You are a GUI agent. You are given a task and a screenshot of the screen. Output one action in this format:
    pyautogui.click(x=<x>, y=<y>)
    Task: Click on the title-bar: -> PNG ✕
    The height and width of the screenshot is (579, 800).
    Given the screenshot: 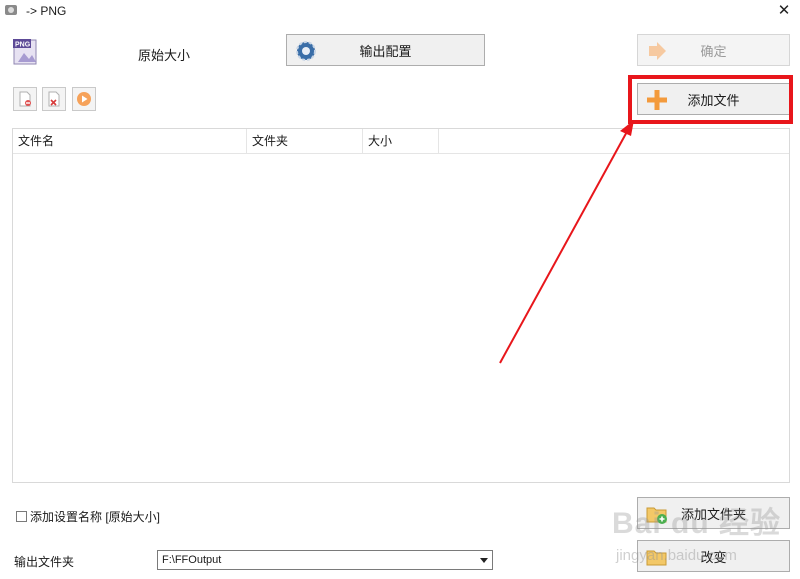 What is the action you would take?
    pyautogui.click(x=400, y=11)
    